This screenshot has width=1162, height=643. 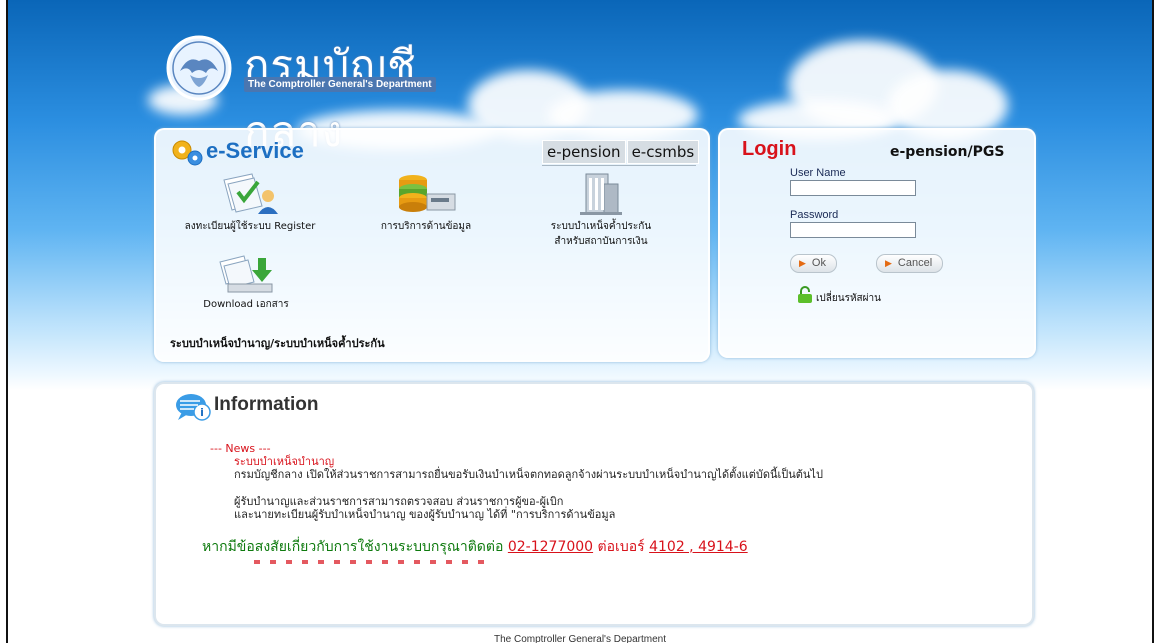 What do you see at coordinates (250, 226) in the screenshot?
I see `service-register-label: ลงทะเบียนผู้ใช้ระบบ Register` at bounding box center [250, 226].